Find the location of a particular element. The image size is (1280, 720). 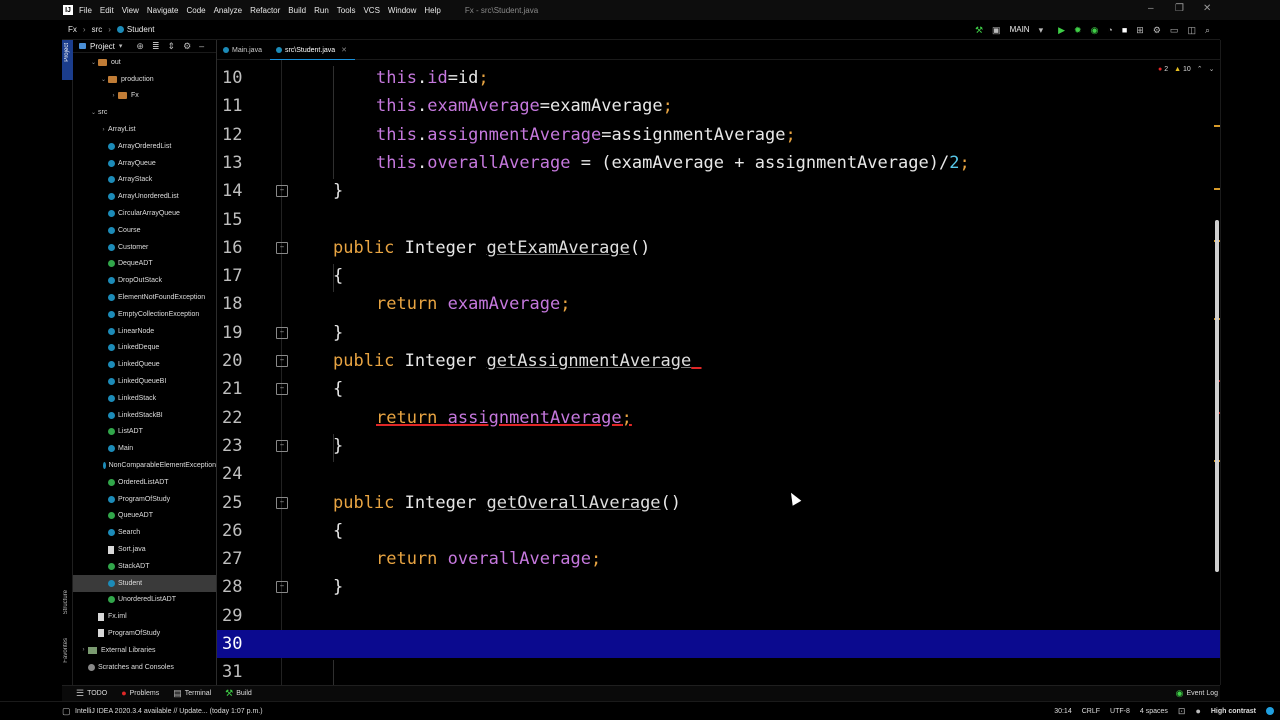

tab-main-java: Main.java is located at coordinates (243, 50).